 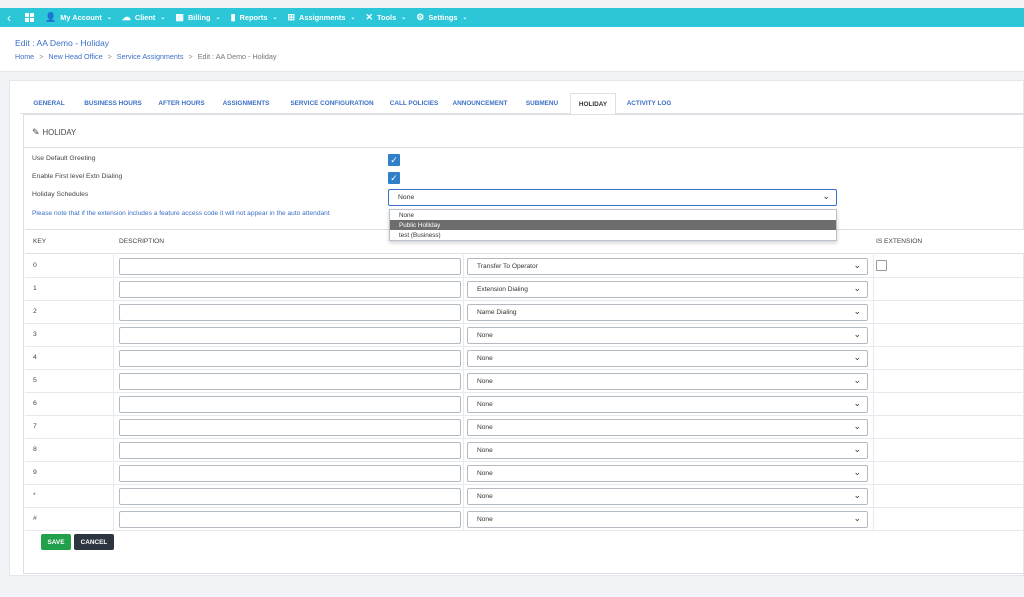 I want to click on action-select: Transfer To Operator ⌄, so click(x=667, y=266).